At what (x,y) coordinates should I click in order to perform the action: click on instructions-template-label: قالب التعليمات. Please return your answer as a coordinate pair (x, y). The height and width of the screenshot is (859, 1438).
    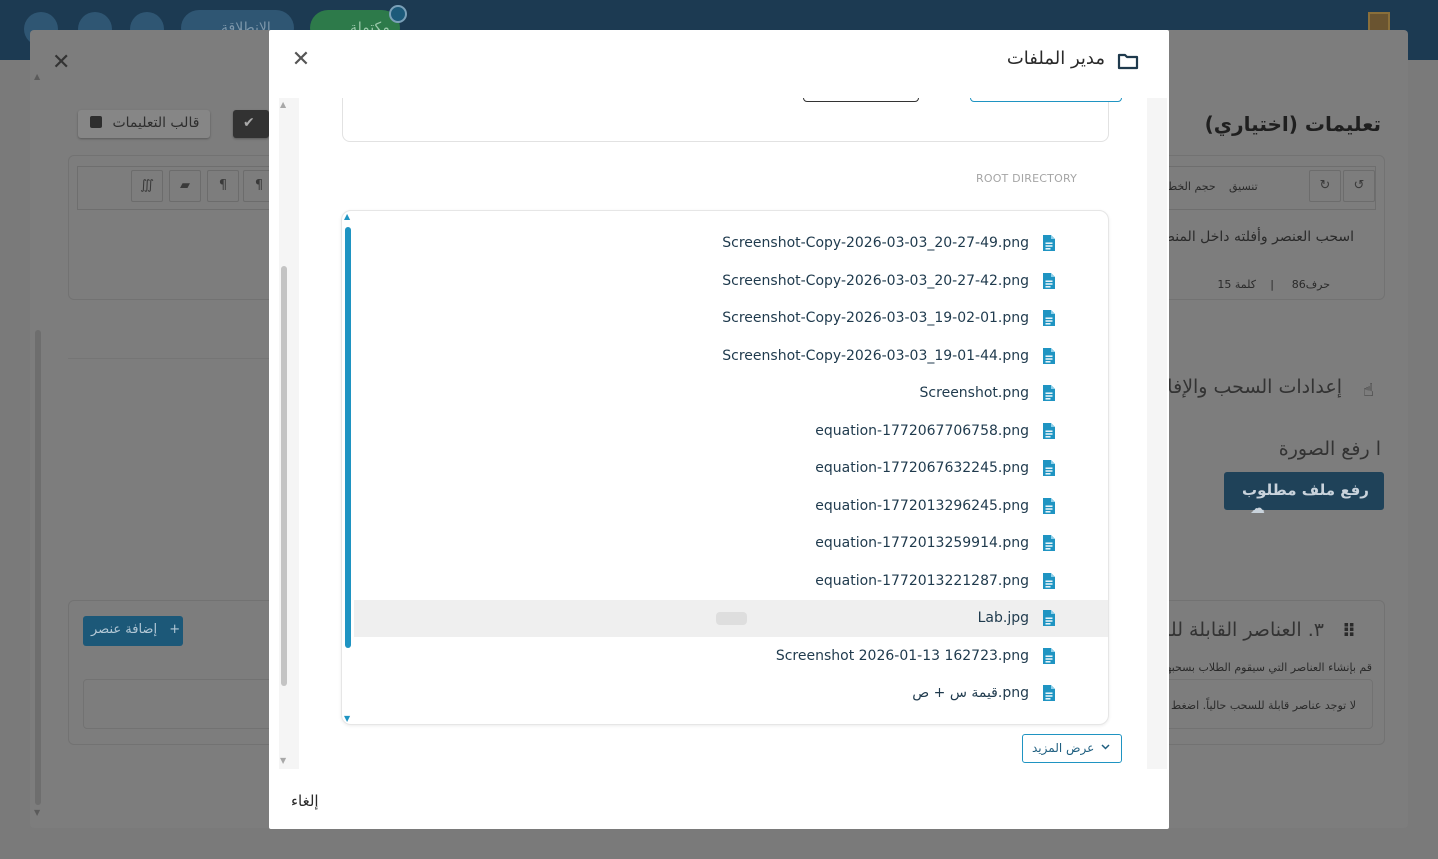
    Looking at the image, I should click on (156, 123).